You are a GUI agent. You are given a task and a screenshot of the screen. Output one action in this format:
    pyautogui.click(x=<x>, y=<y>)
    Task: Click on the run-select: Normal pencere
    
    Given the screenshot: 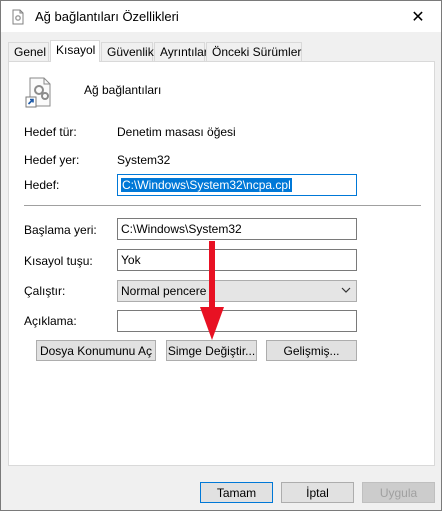 What is the action you would take?
    pyautogui.click(x=237, y=291)
    